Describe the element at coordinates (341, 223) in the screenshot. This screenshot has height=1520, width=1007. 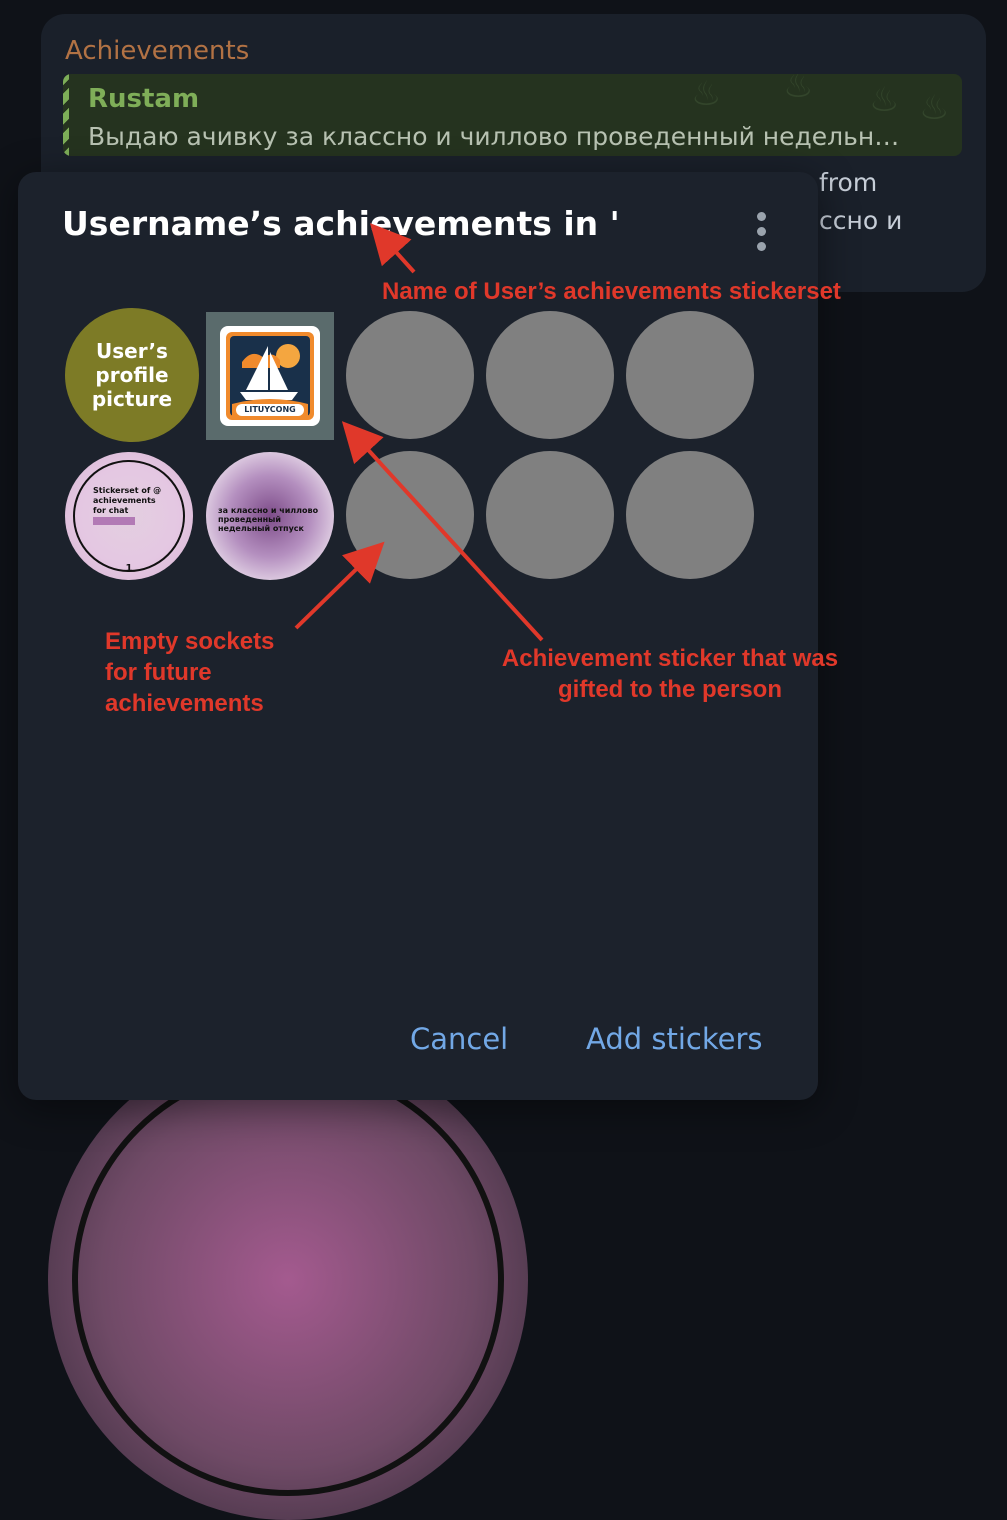
I see `dialog-title: Username’s achievements in '` at that location.